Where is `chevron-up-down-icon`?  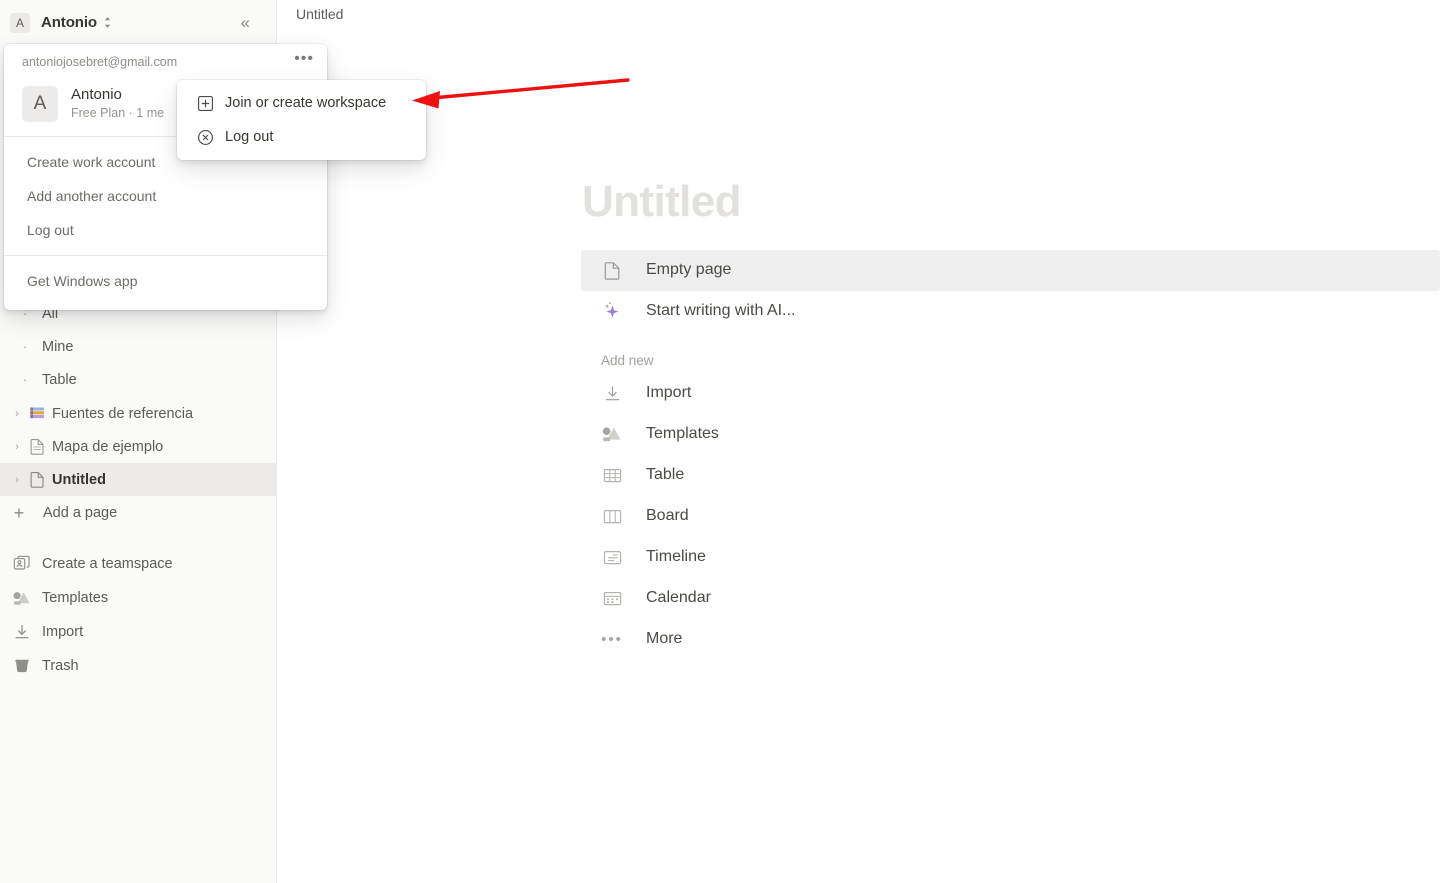 chevron-up-down-icon is located at coordinates (107, 22).